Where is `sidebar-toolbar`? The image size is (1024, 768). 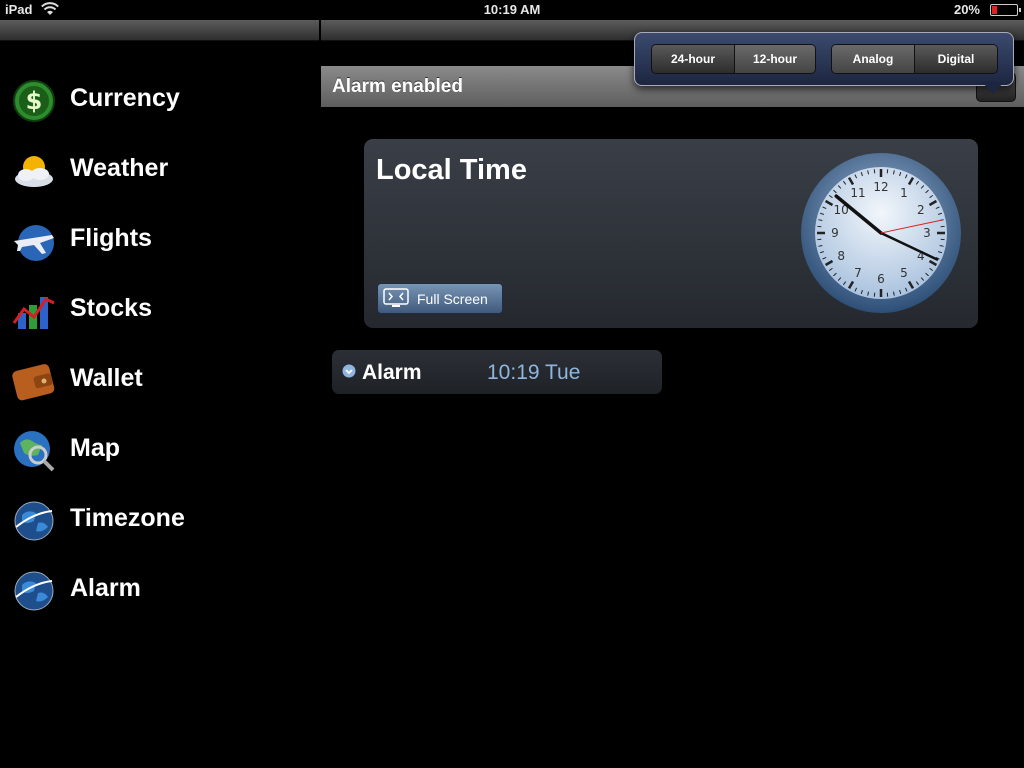 sidebar-toolbar is located at coordinates (159, 30).